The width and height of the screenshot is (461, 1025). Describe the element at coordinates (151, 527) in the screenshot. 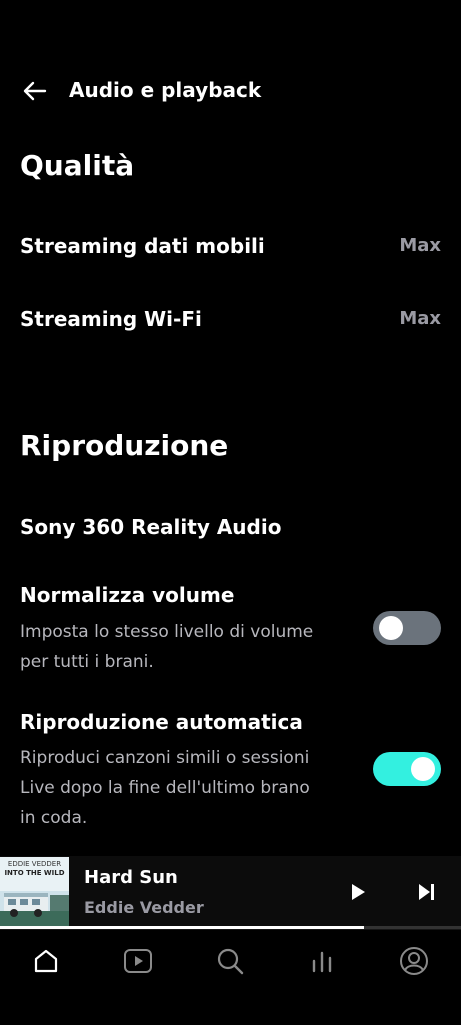

I see `sony-360-label: Sony 360 Reality Audio` at that location.